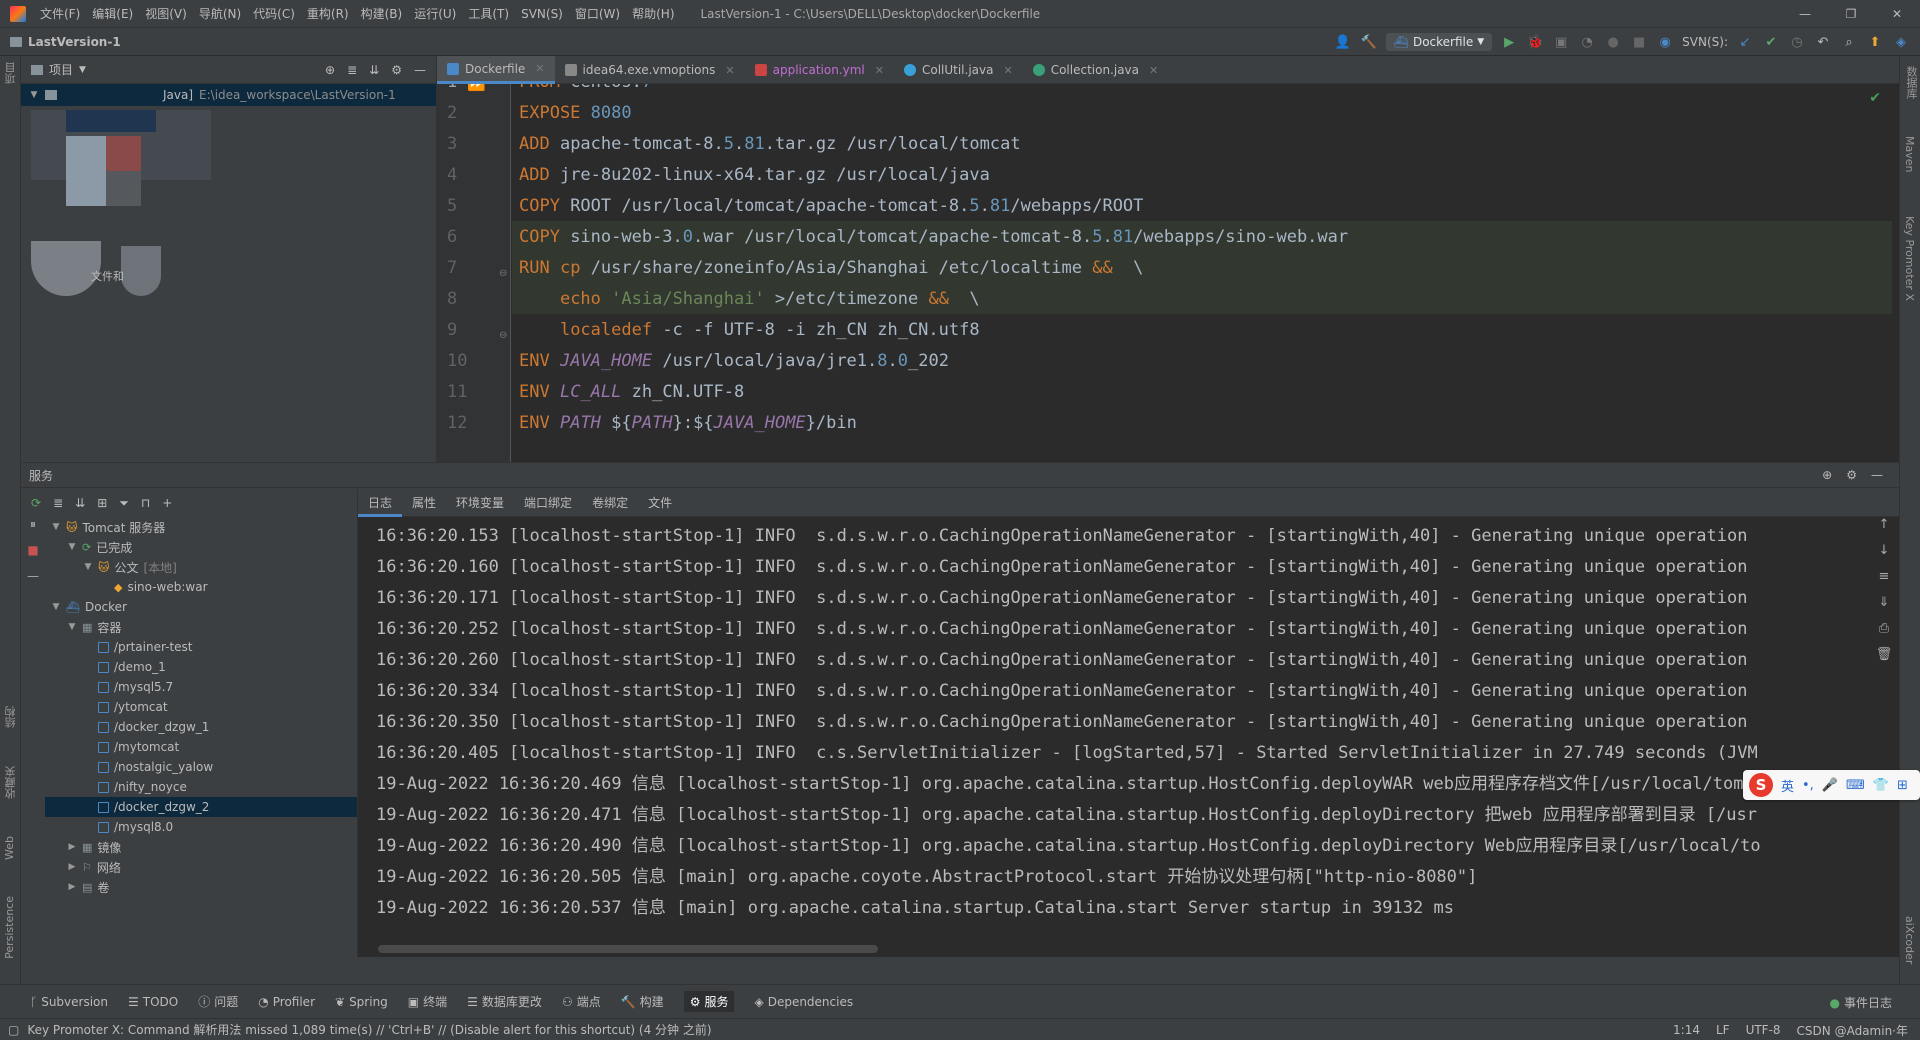  What do you see at coordinates (1439, 42) in the screenshot?
I see `run-configuration-select: ⛴ Dockerfile ▼` at bounding box center [1439, 42].